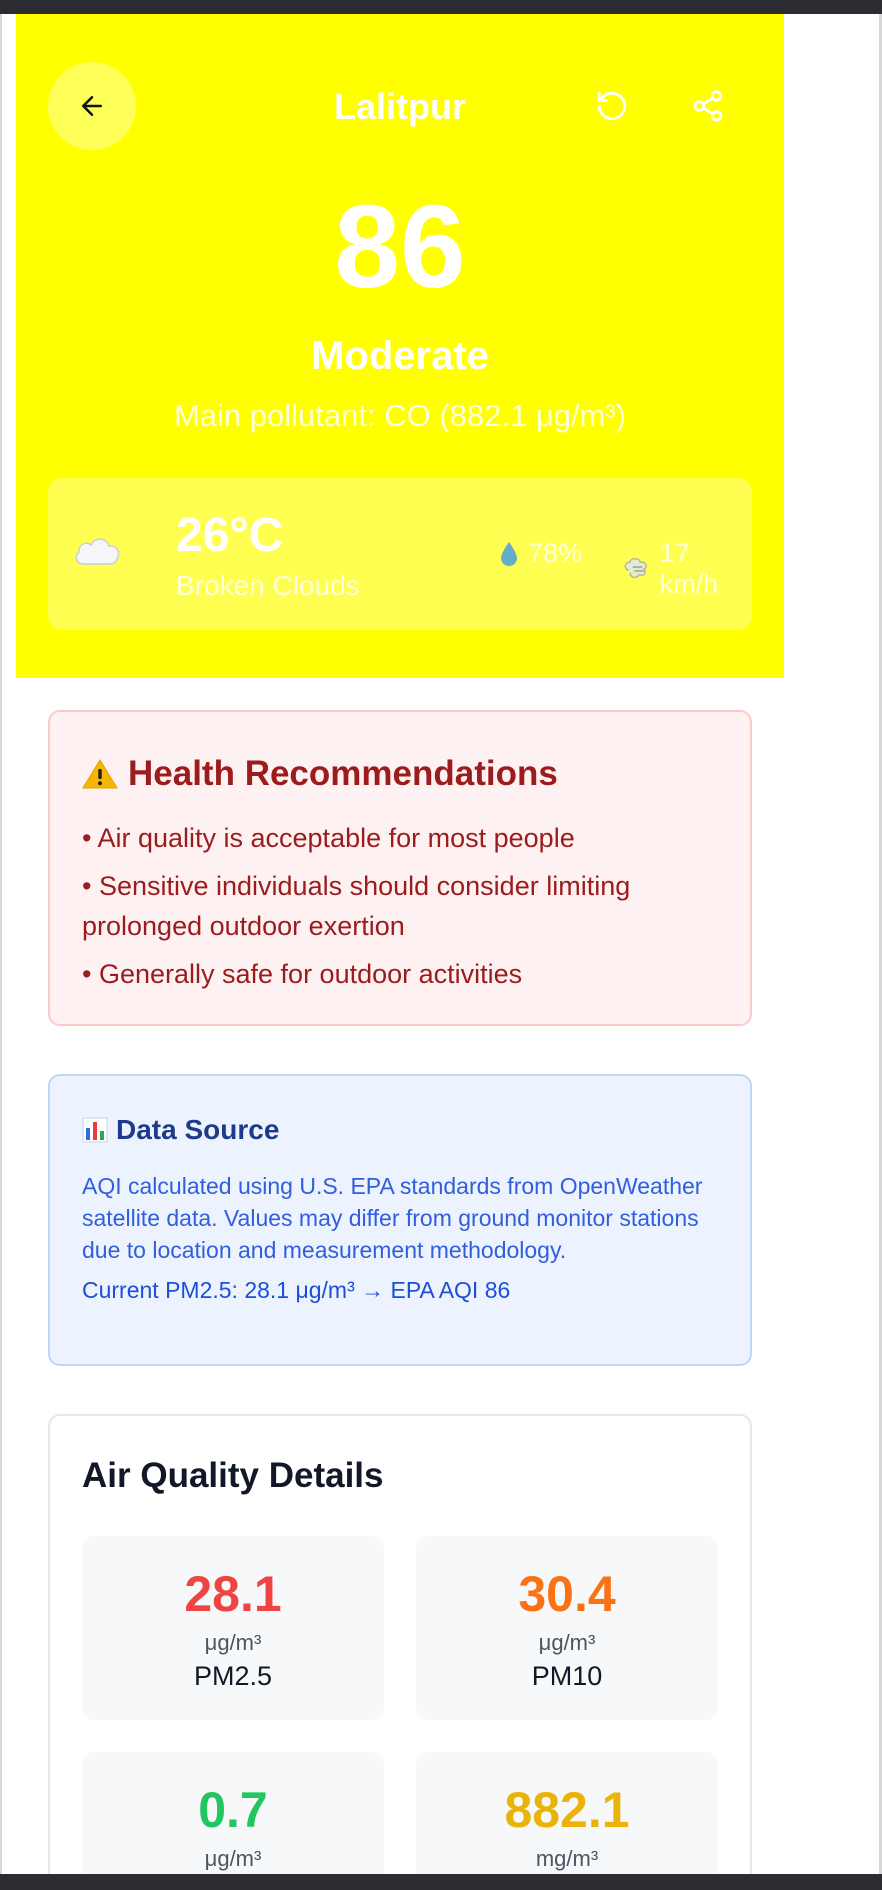 The width and height of the screenshot is (882, 1890). I want to click on aqi-value: 86, so click(400, 247).